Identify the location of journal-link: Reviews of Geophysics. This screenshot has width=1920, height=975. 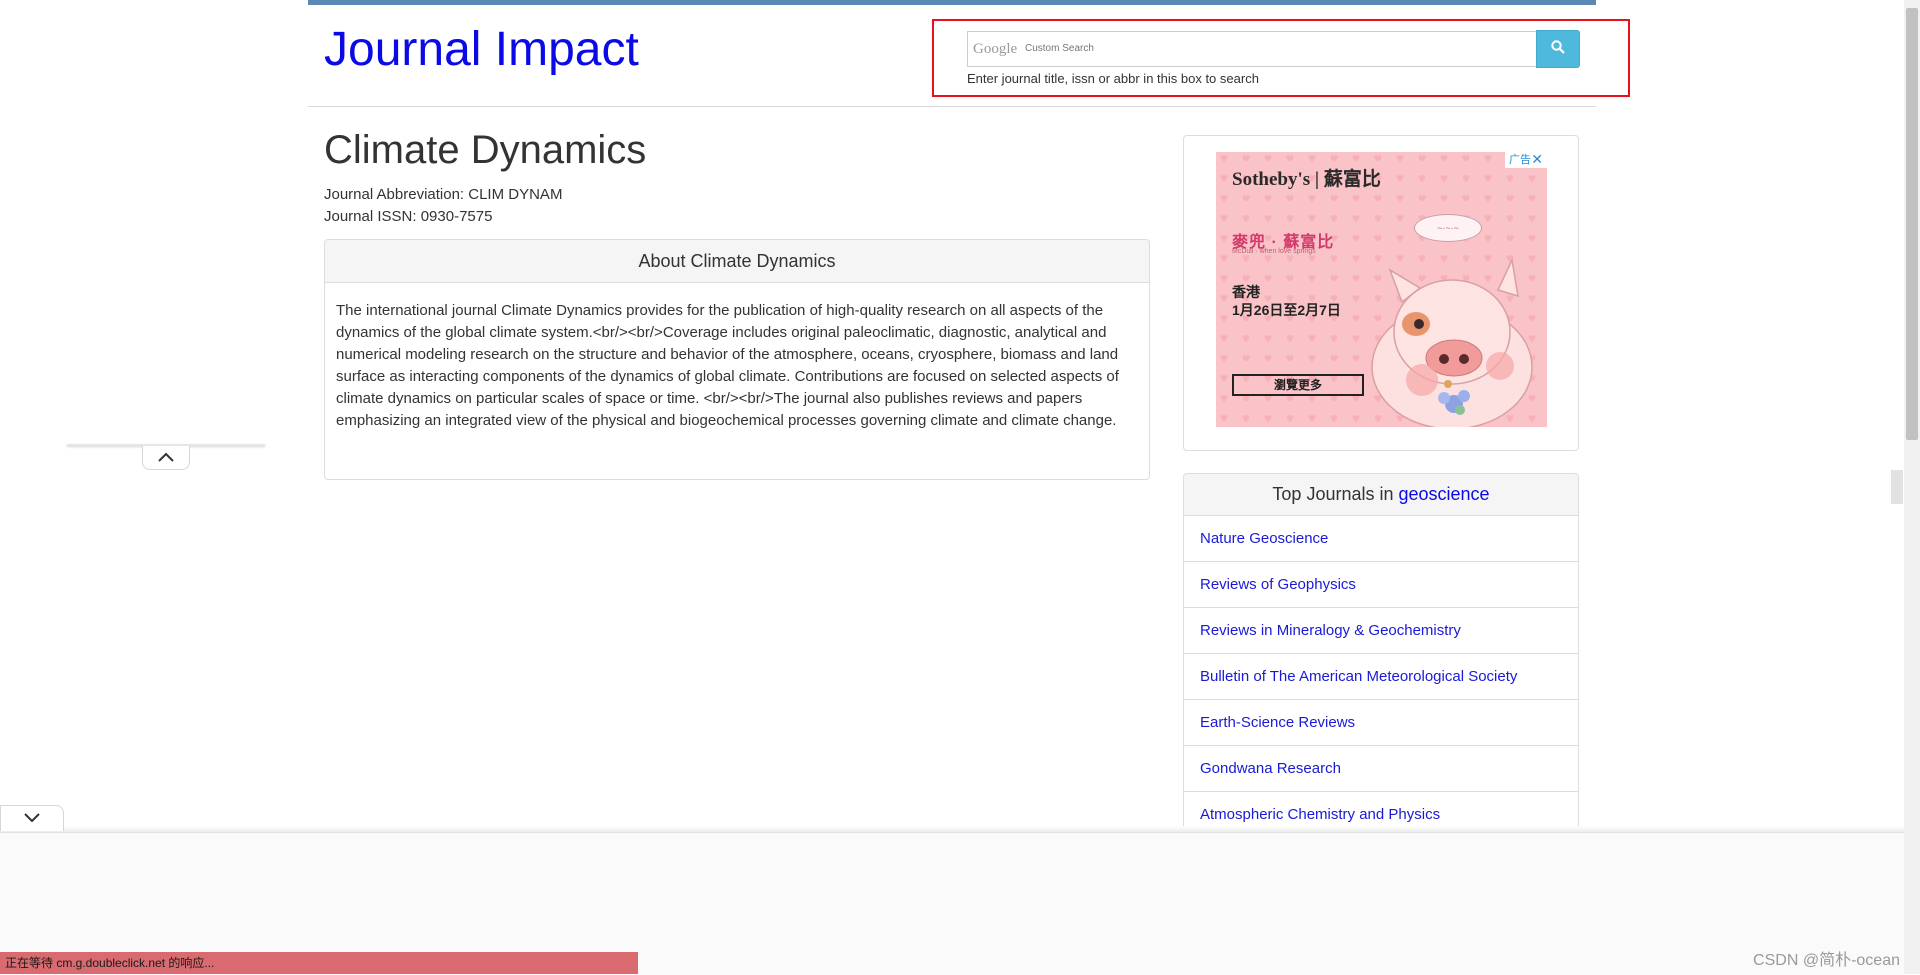
(1381, 585).